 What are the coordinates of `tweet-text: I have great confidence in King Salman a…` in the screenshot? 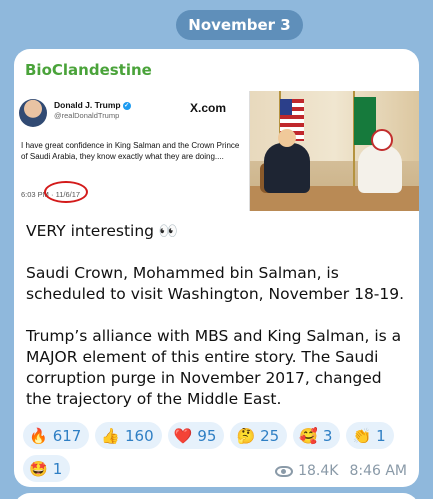 It's located at (130, 151).